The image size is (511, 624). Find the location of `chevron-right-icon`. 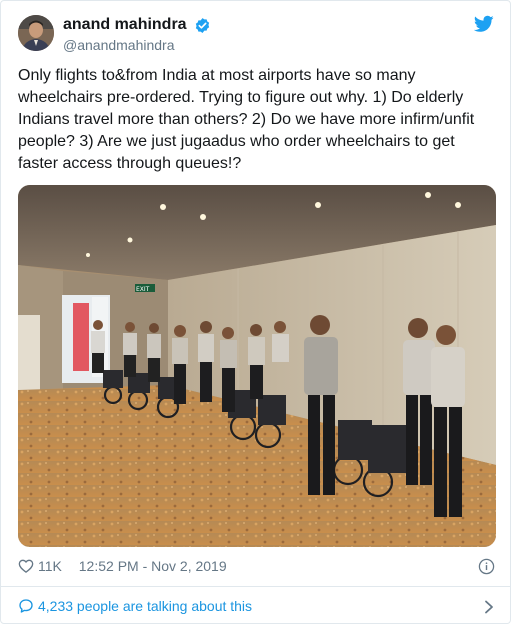

chevron-right-icon is located at coordinates (489, 606).